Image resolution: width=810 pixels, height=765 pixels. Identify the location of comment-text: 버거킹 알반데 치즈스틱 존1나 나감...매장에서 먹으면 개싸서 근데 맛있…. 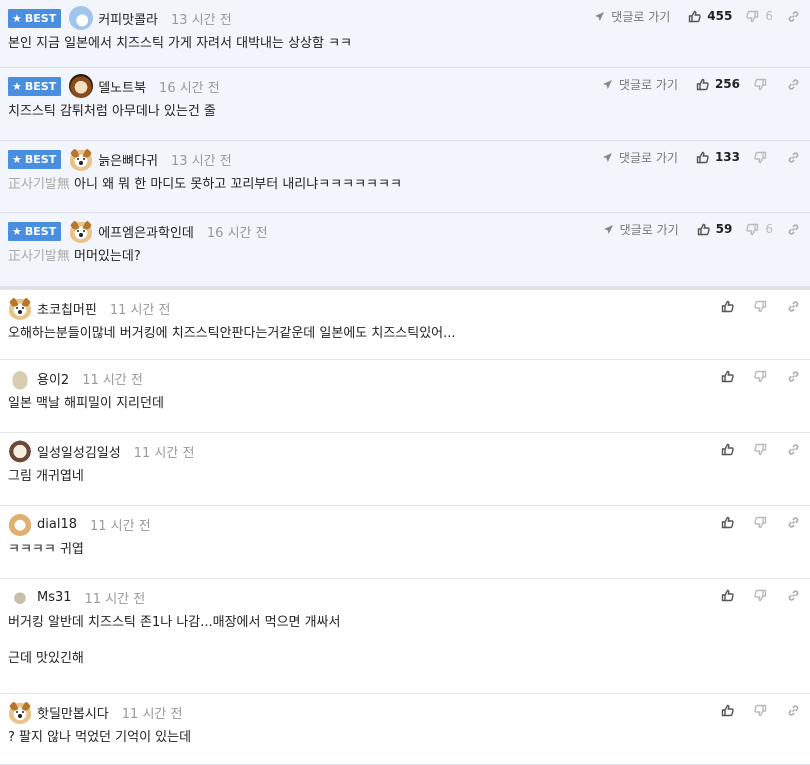
(174, 640).